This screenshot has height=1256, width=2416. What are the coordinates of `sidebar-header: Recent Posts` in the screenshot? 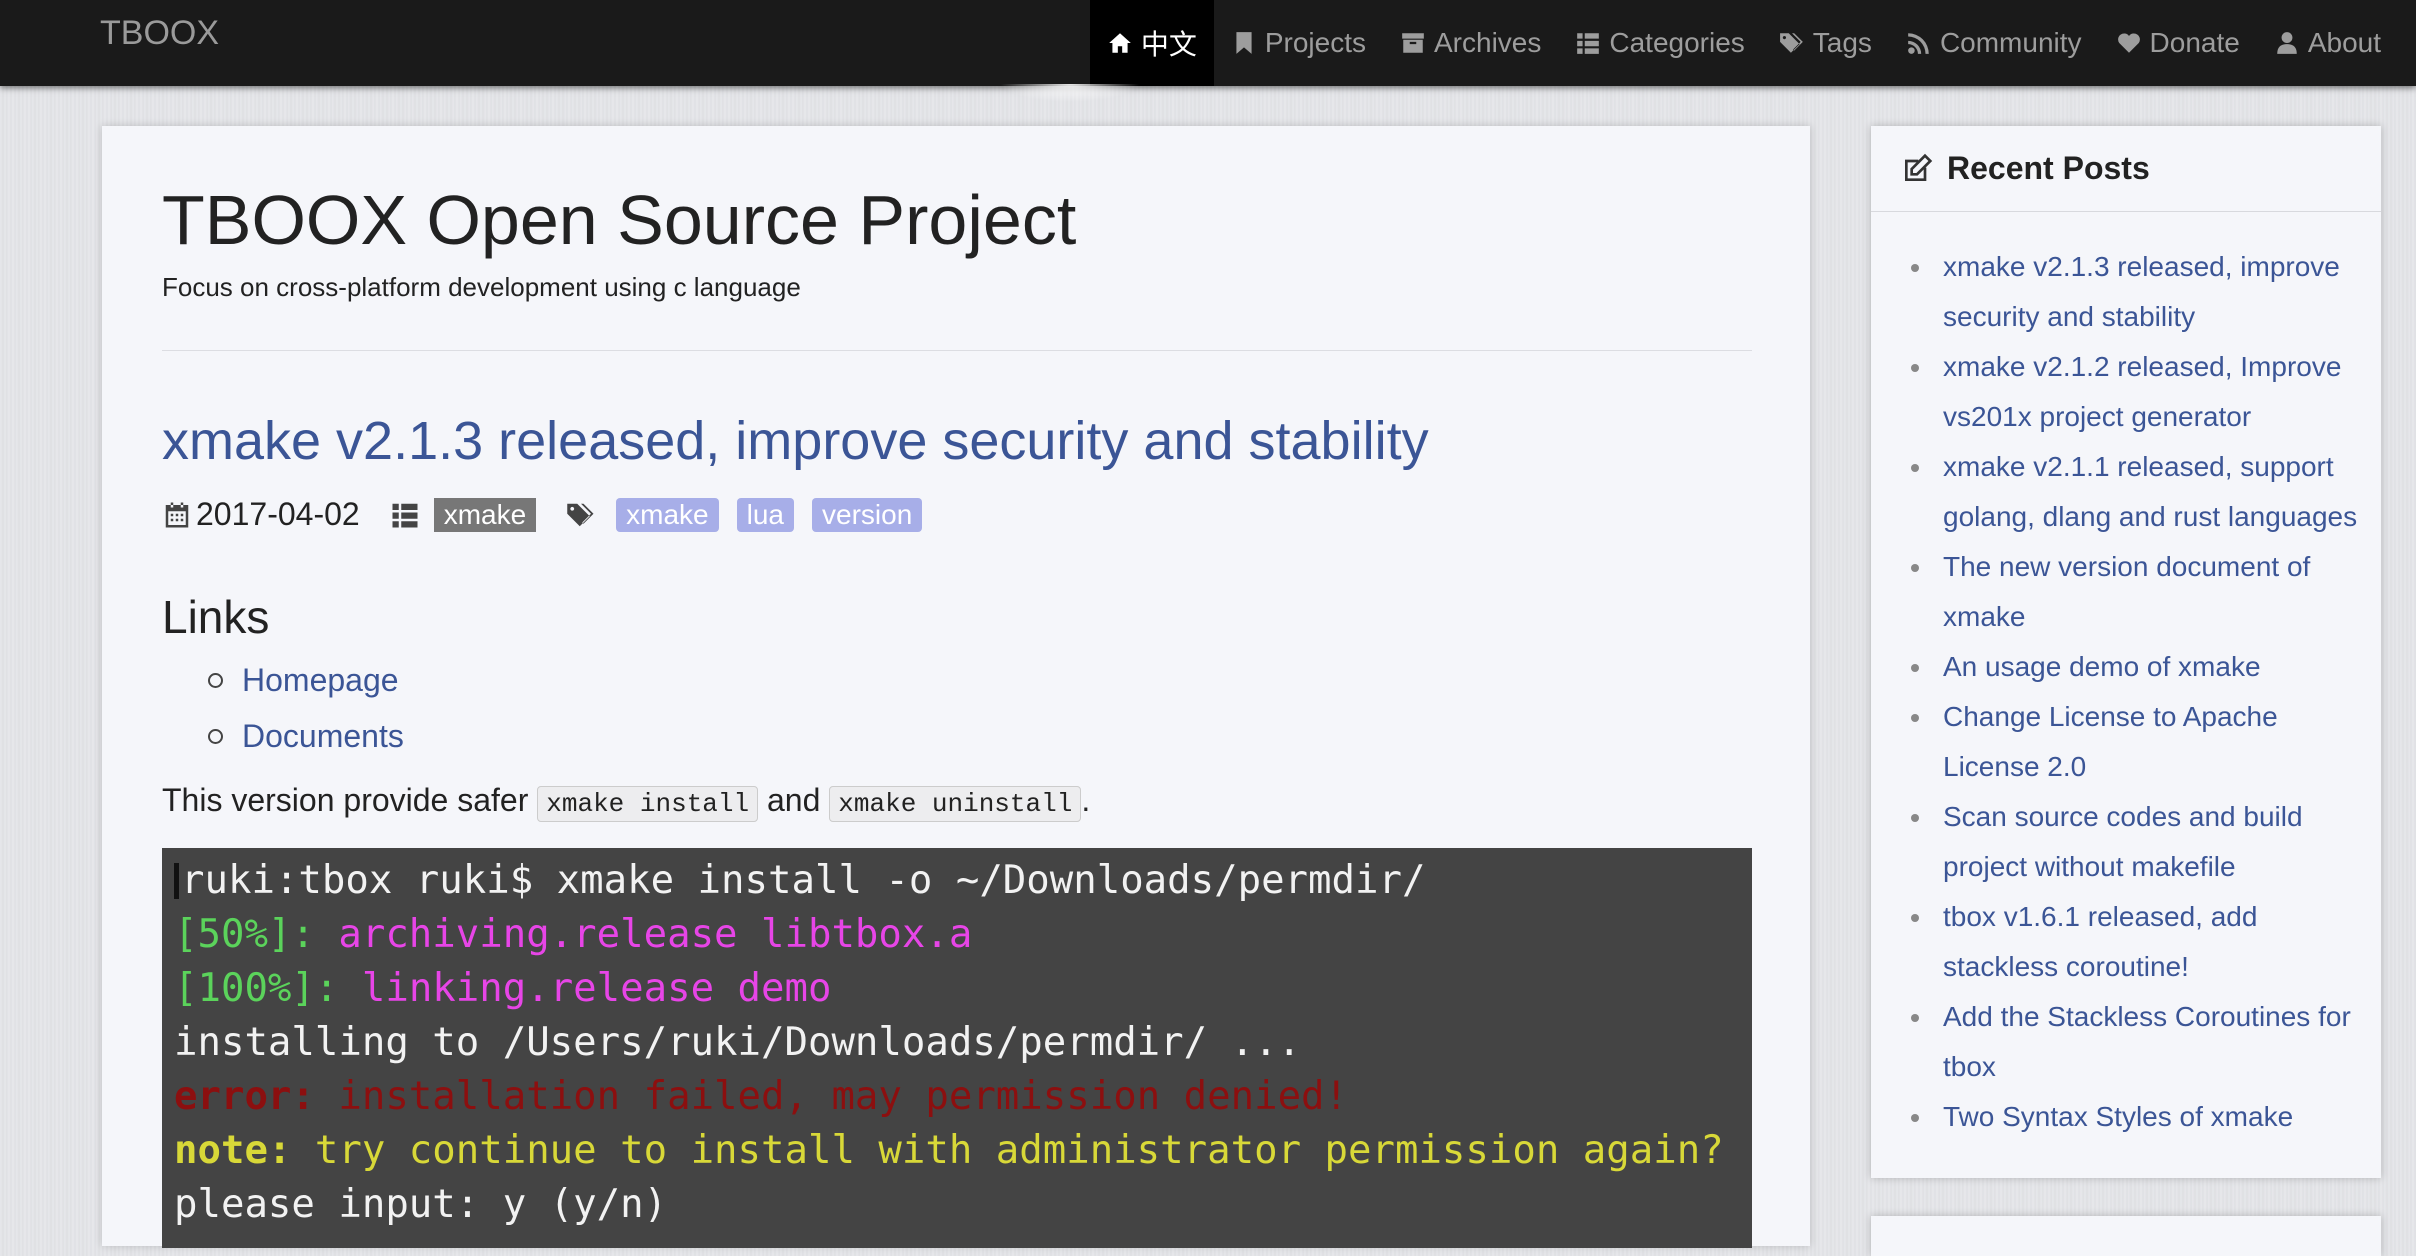 It's located at (2126, 169).